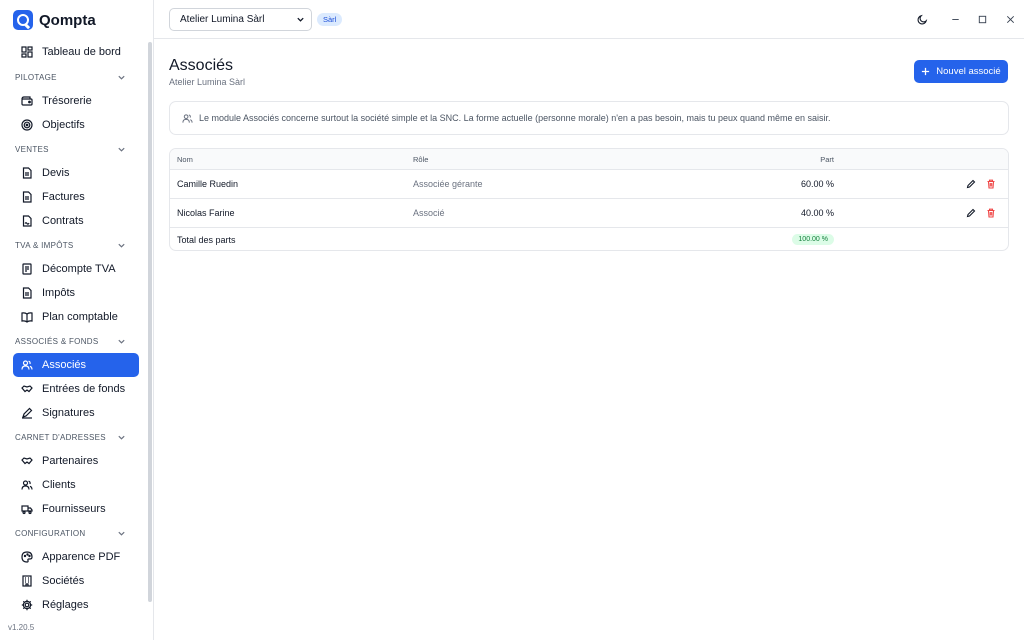  What do you see at coordinates (201, 65) in the screenshot?
I see `page-title: Associés` at bounding box center [201, 65].